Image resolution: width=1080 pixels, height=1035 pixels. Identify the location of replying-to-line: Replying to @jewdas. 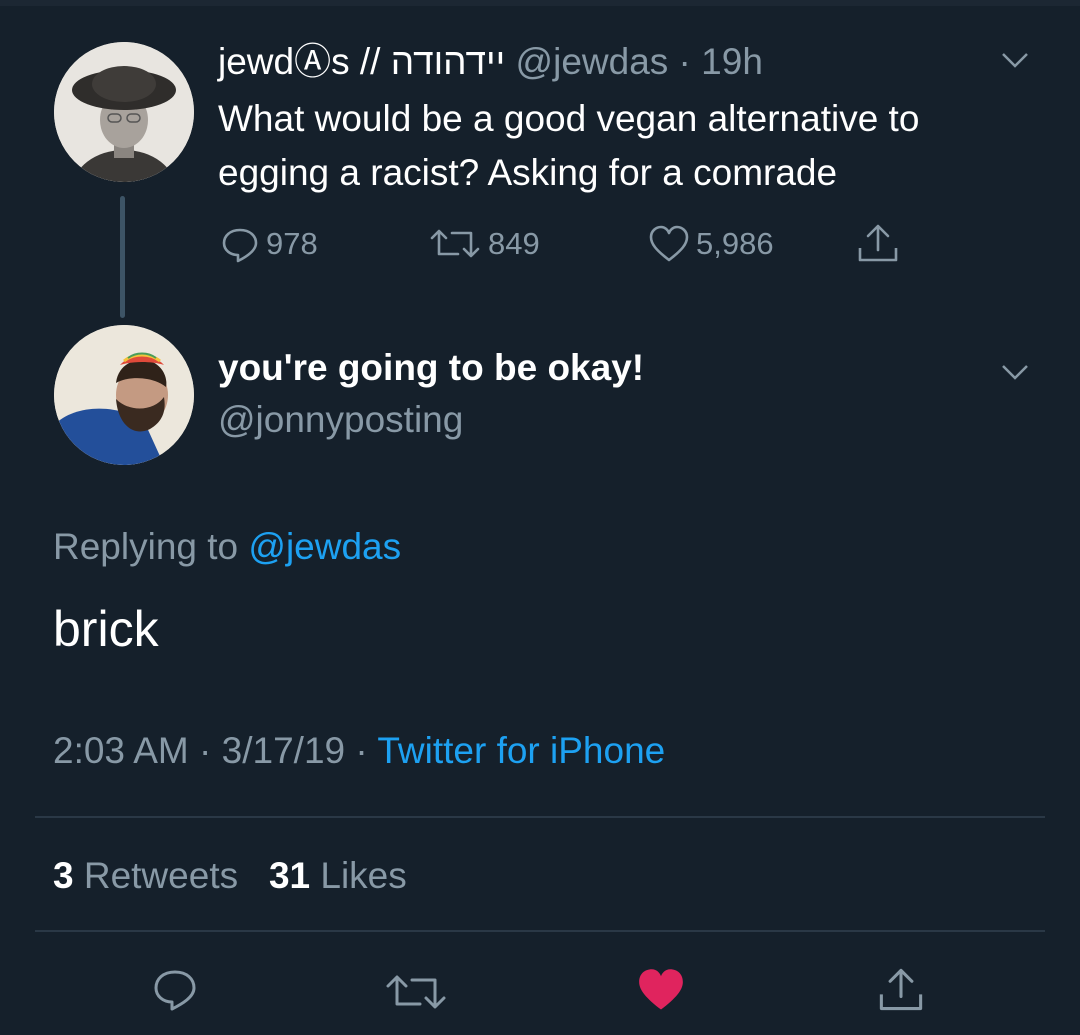
(227, 547).